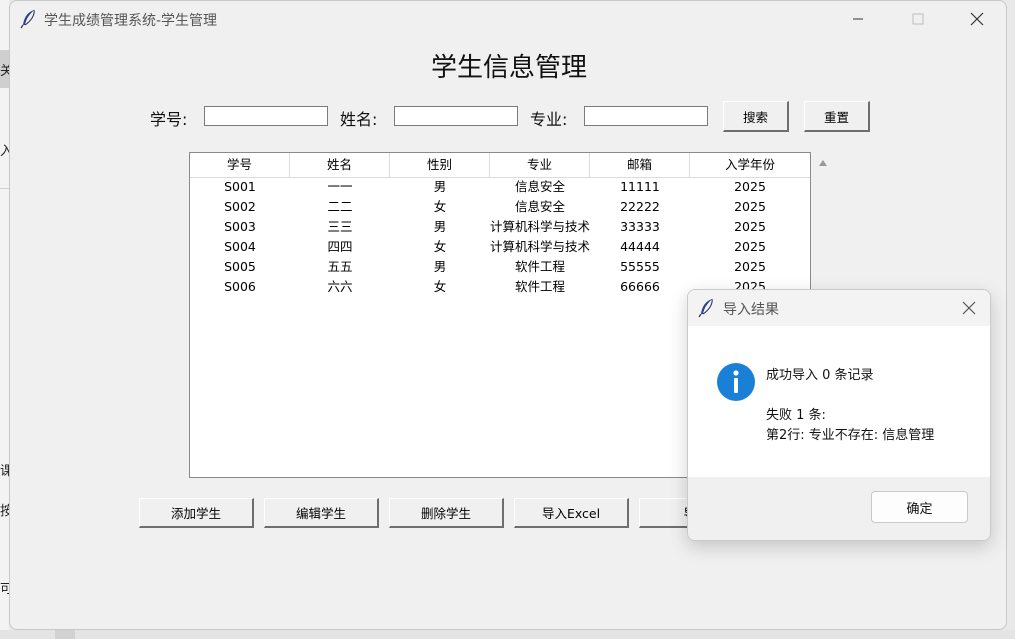 This screenshot has height=639, width=1015. Describe the element at coordinates (796, 415) in the screenshot. I see `dialog-message-failed: 失败 1 条:` at that location.